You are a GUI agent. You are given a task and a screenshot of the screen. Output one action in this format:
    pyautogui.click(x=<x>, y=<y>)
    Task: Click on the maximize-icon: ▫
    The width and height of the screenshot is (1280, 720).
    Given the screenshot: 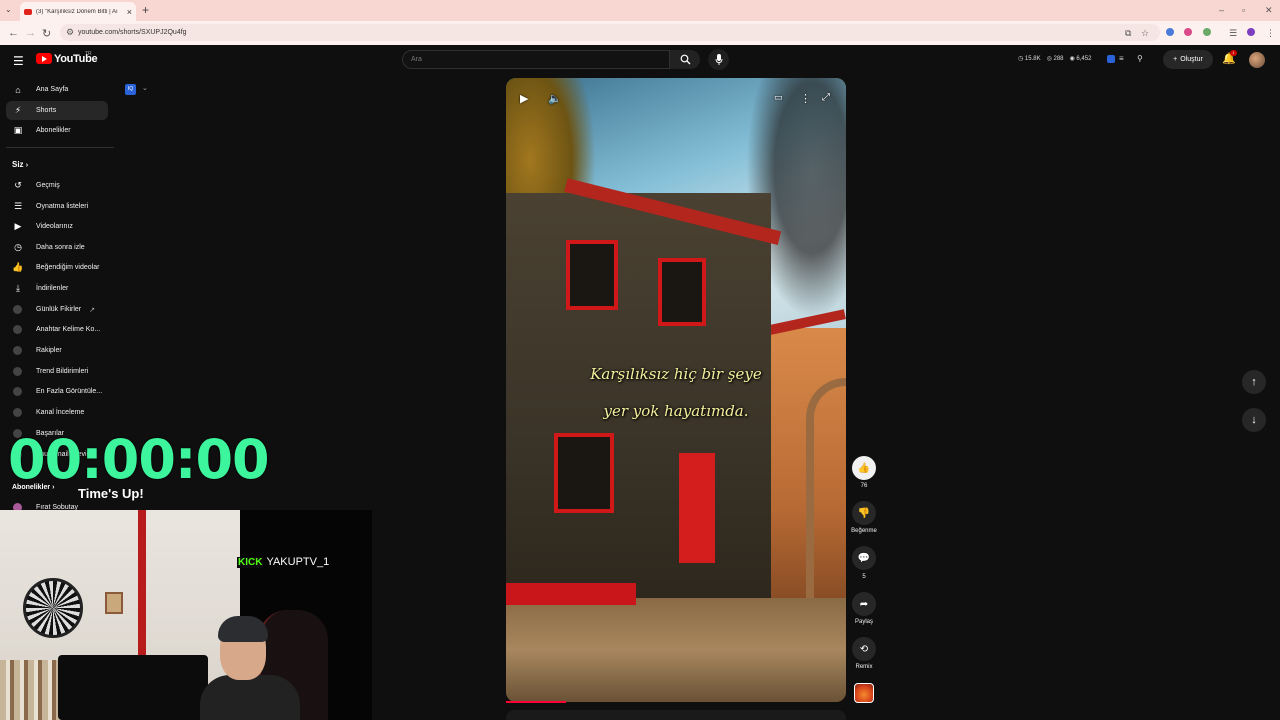 What is the action you would take?
    pyautogui.click(x=1243, y=10)
    